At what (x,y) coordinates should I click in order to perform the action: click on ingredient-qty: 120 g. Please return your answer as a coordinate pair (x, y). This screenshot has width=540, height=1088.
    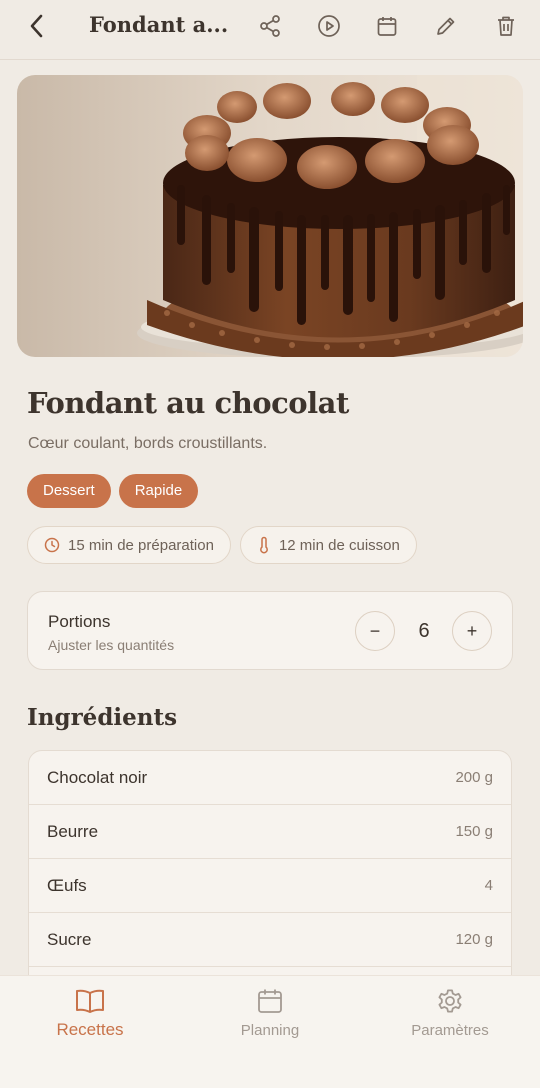
    Looking at the image, I should click on (474, 939).